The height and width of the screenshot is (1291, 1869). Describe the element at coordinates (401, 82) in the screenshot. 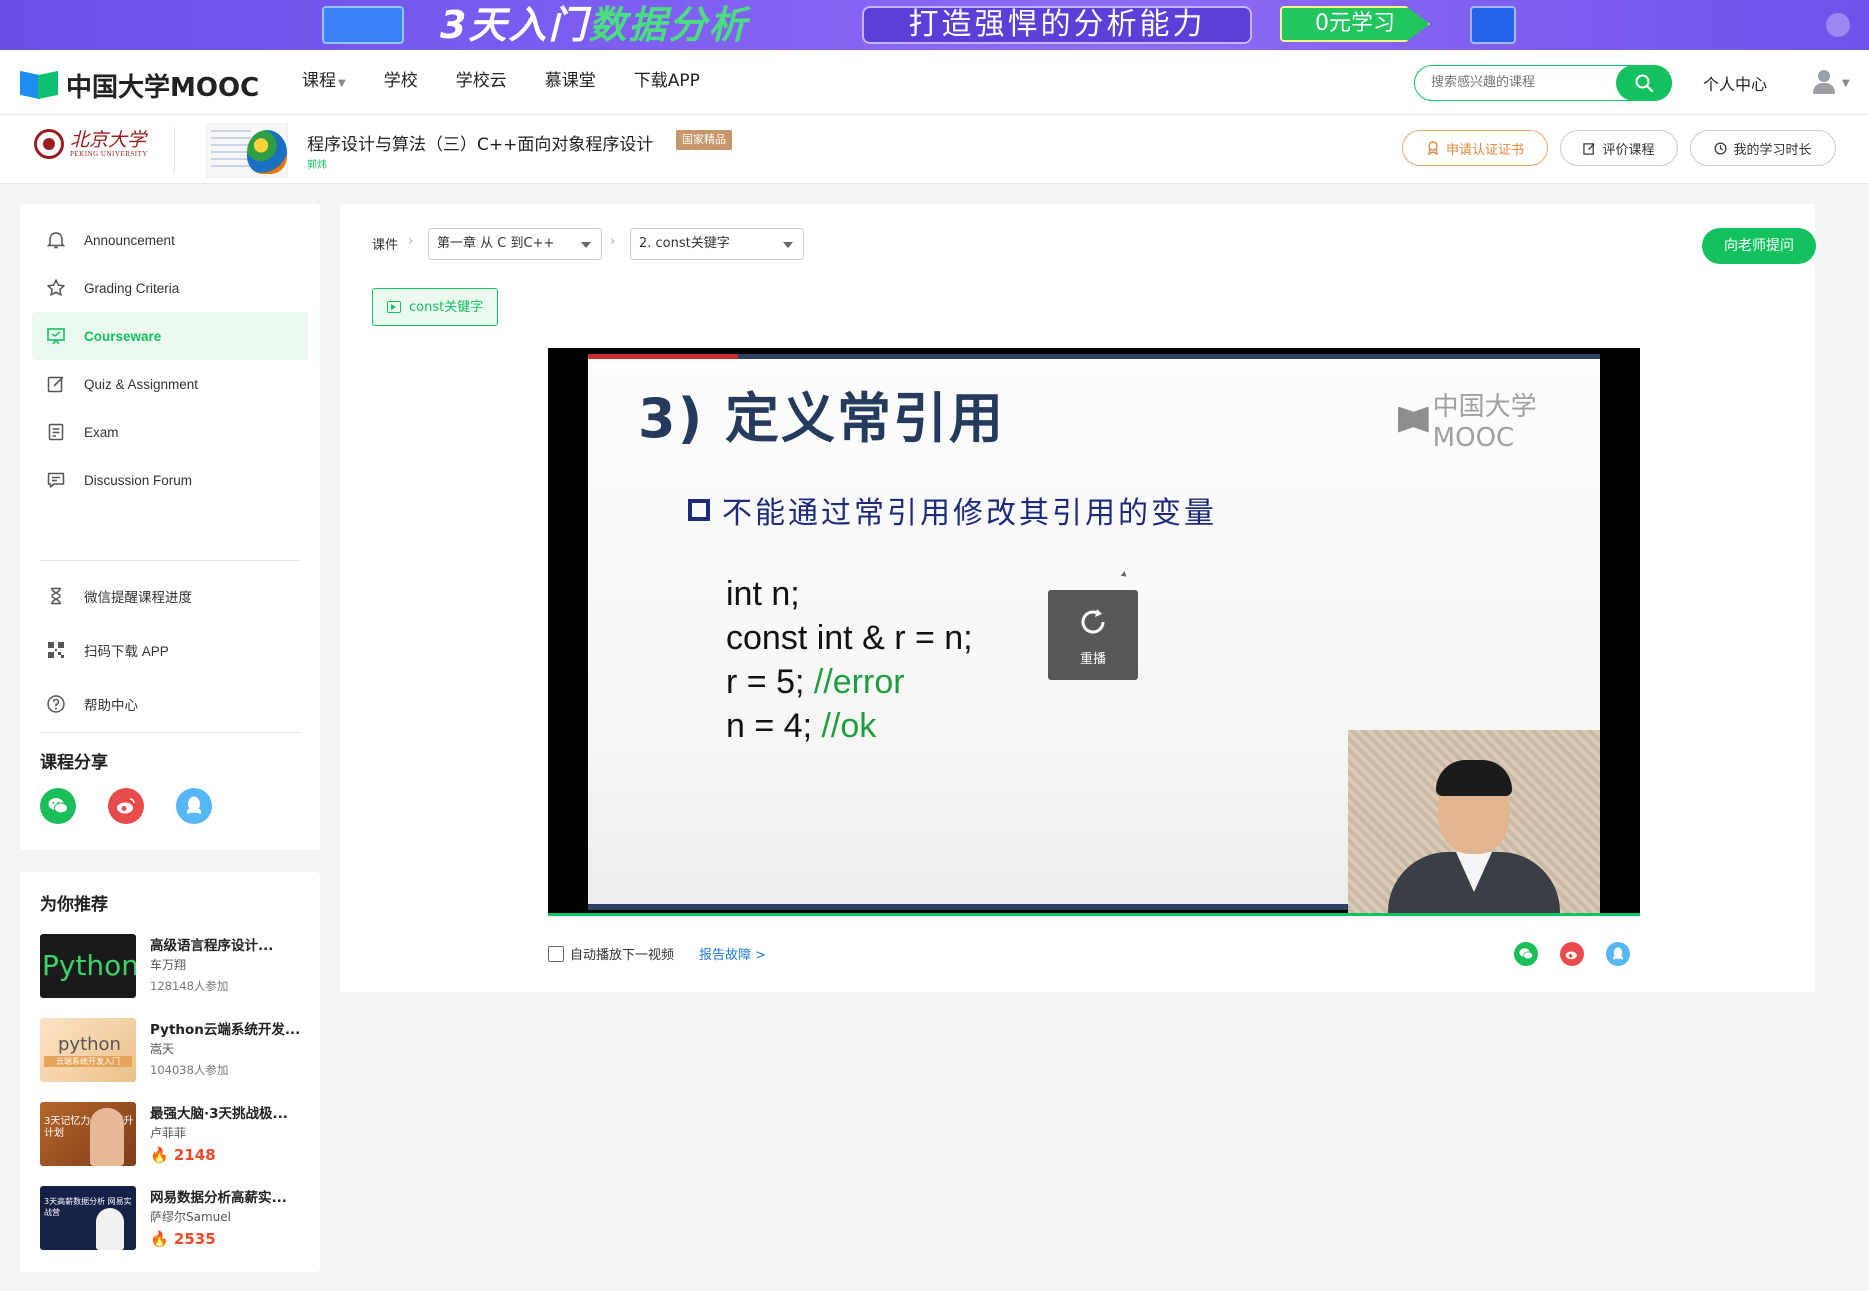

I see `nav-schools: 学校` at that location.